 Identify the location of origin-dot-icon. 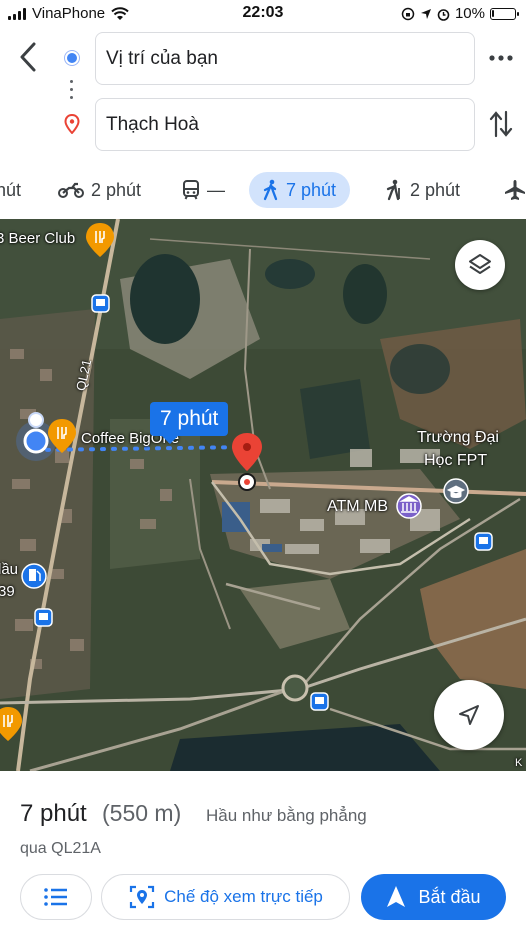
(72, 58).